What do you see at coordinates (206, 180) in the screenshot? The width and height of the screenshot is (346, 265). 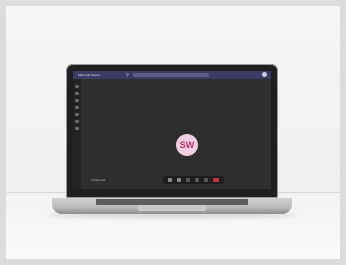 I see `reactions-icon` at bounding box center [206, 180].